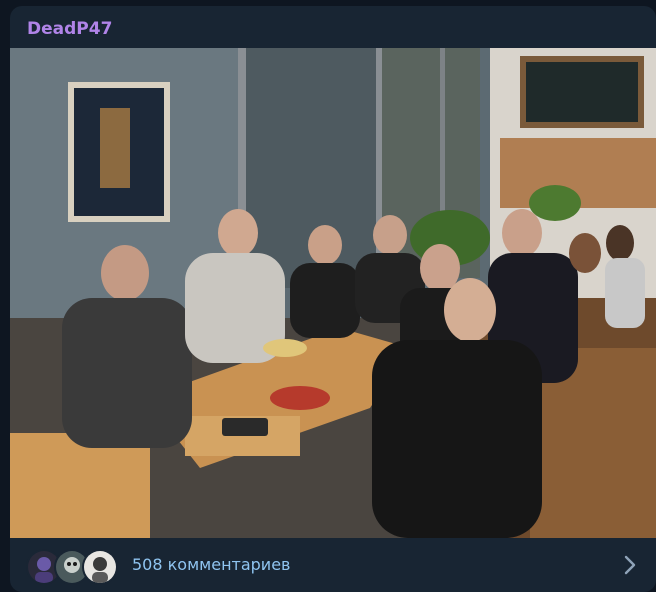 This screenshot has height=592, width=656. I want to click on comments-count: 508 комментариев, so click(211, 564).